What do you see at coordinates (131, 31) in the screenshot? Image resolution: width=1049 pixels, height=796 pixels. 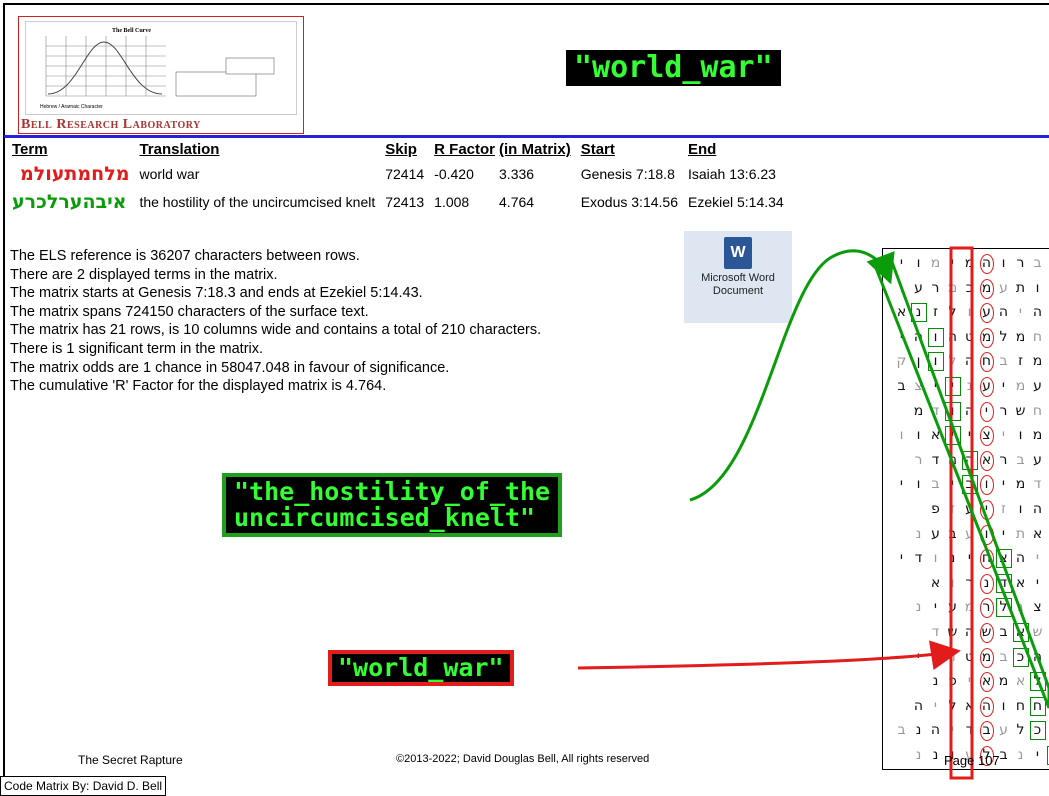 I see `logo-chart-title: The Bell Curve` at bounding box center [131, 31].